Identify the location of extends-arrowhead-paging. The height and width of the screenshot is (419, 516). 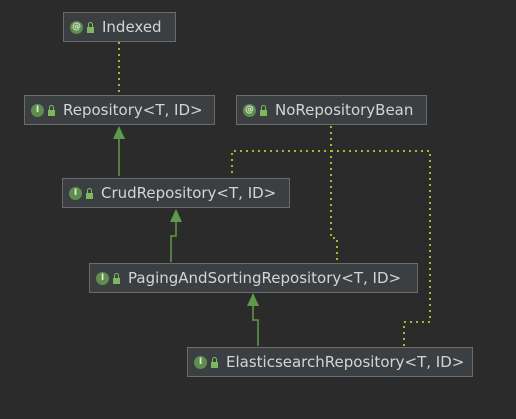
(253, 299).